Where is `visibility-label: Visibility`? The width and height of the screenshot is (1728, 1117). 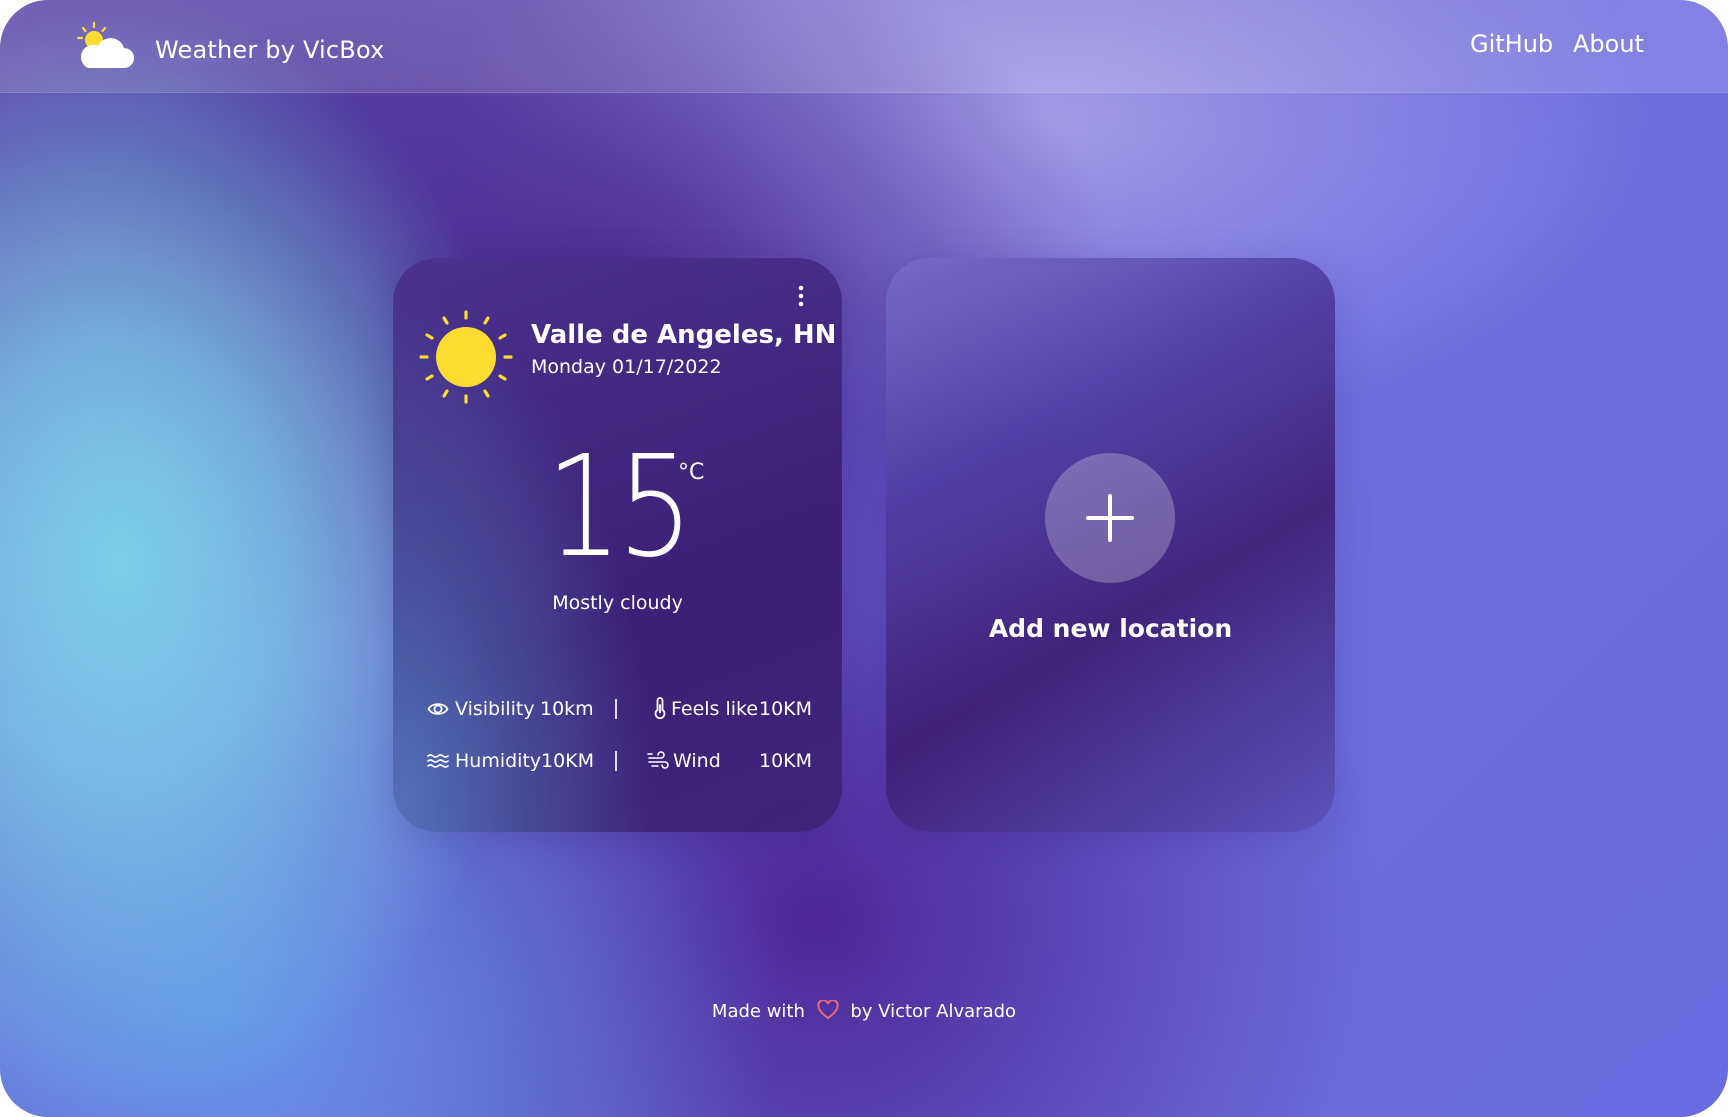
visibility-label: Visibility is located at coordinates (495, 709).